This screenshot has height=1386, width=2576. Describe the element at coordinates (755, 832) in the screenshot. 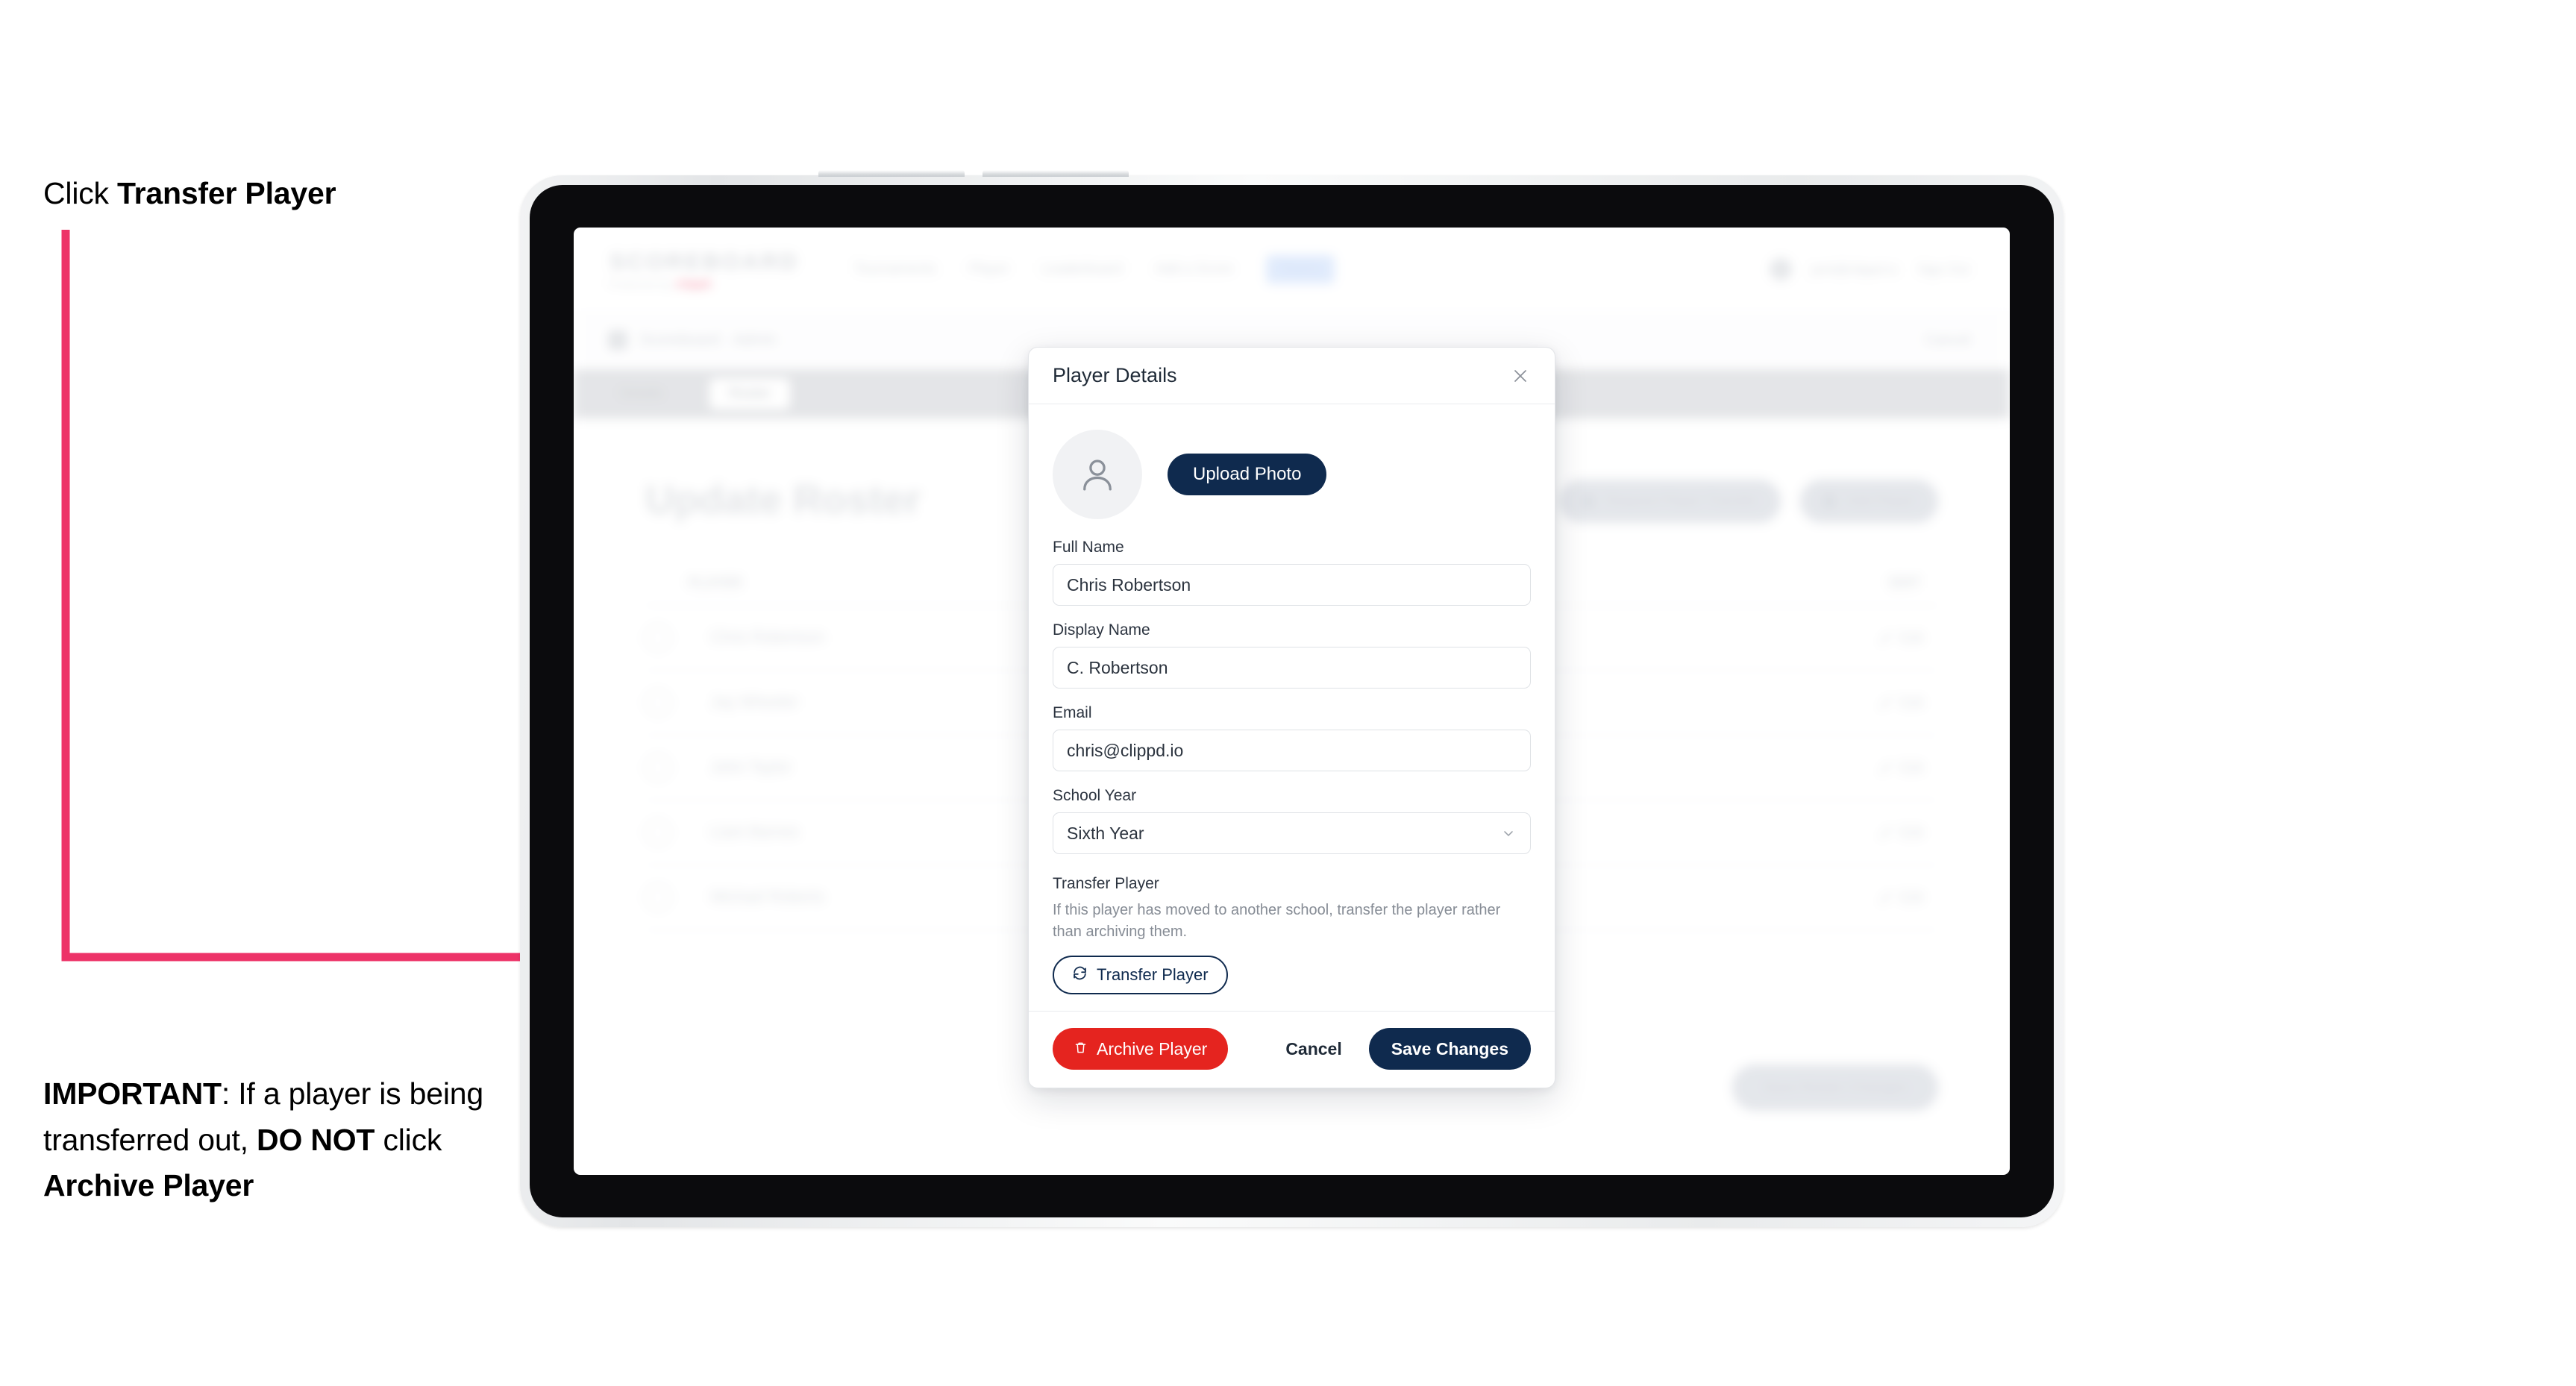

I see `row-player-name: Liam Barnes` at that location.